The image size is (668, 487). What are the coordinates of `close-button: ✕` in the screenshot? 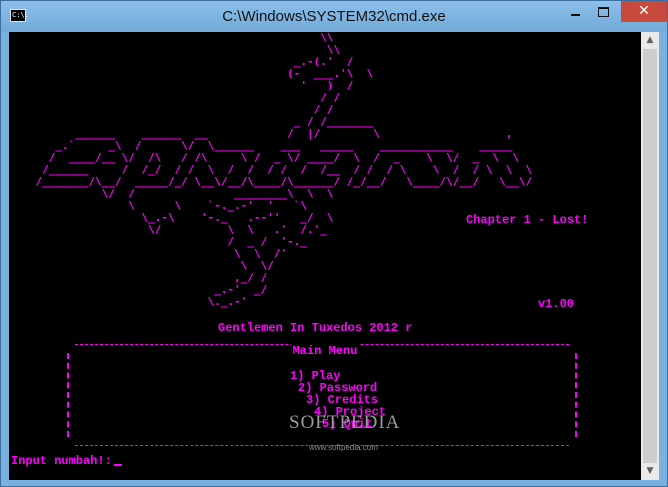 It's located at (644, 11).